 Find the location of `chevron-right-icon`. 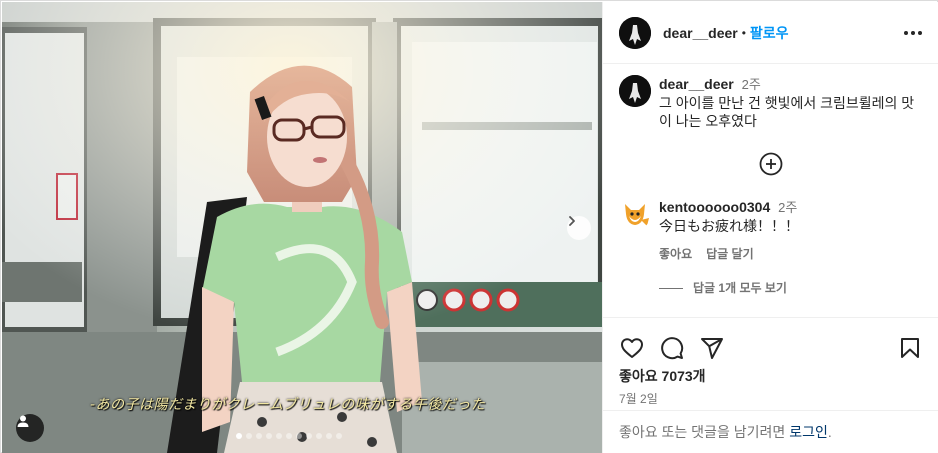

chevron-right-icon is located at coordinates (572, 221).